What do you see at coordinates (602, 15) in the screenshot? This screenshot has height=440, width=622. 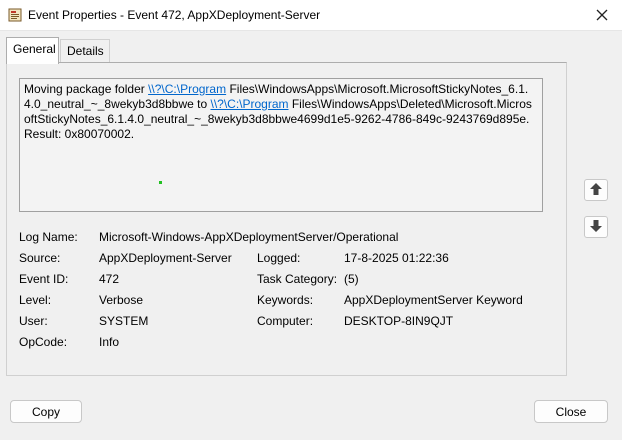 I see `close-icon` at bounding box center [602, 15].